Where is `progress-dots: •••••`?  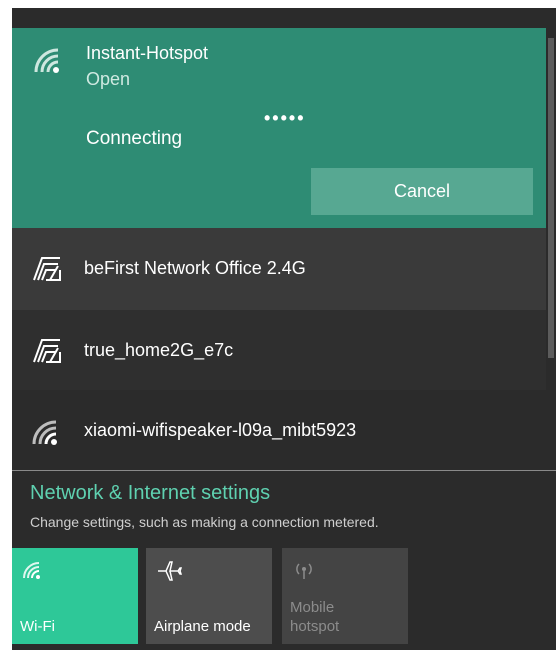 progress-dots: ••••• is located at coordinates (285, 118).